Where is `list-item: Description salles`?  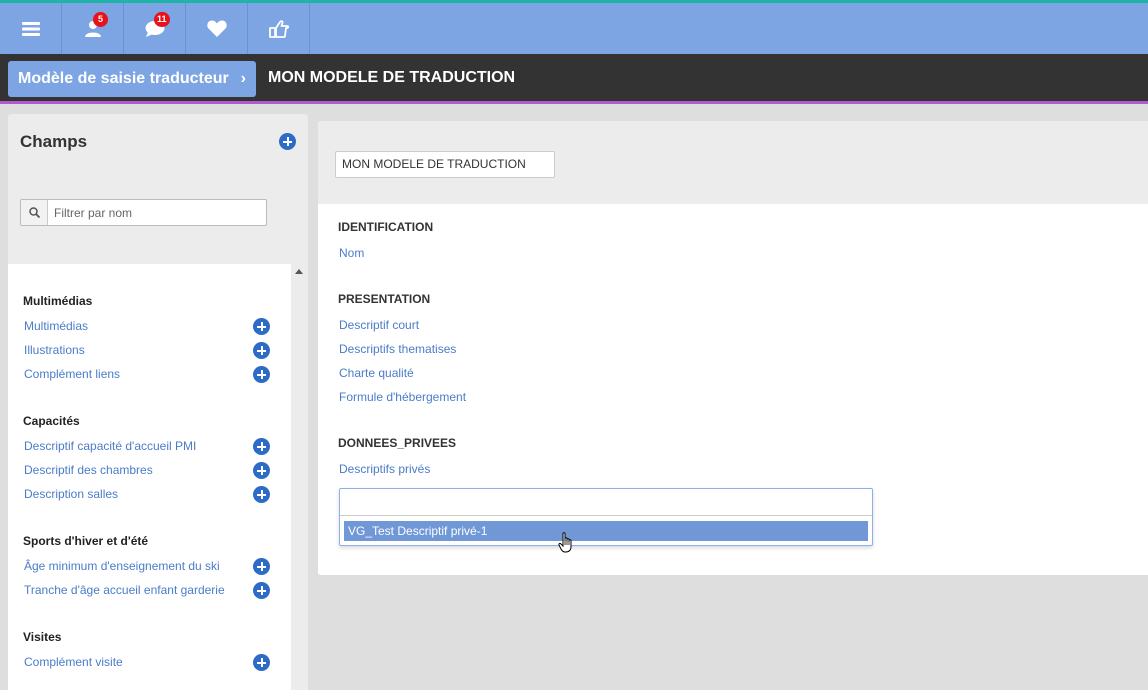 list-item: Description salles is located at coordinates (151, 495).